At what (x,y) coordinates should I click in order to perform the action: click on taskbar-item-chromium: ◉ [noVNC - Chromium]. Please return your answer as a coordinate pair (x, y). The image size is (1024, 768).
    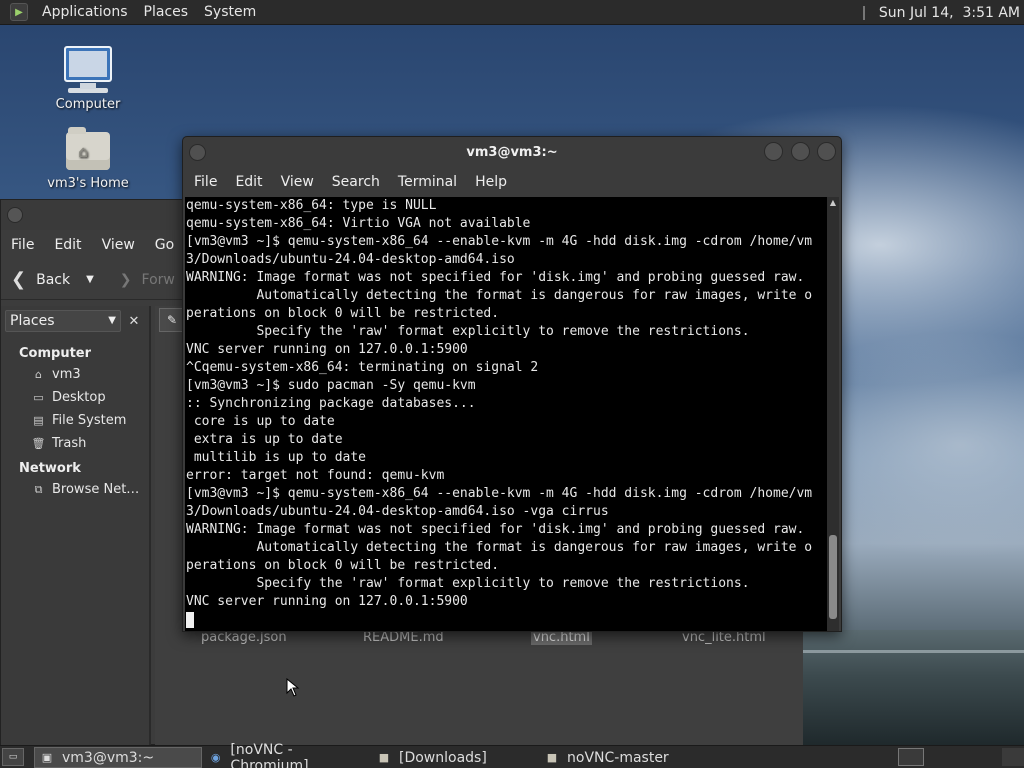
    Looking at the image, I should click on (287, 755).